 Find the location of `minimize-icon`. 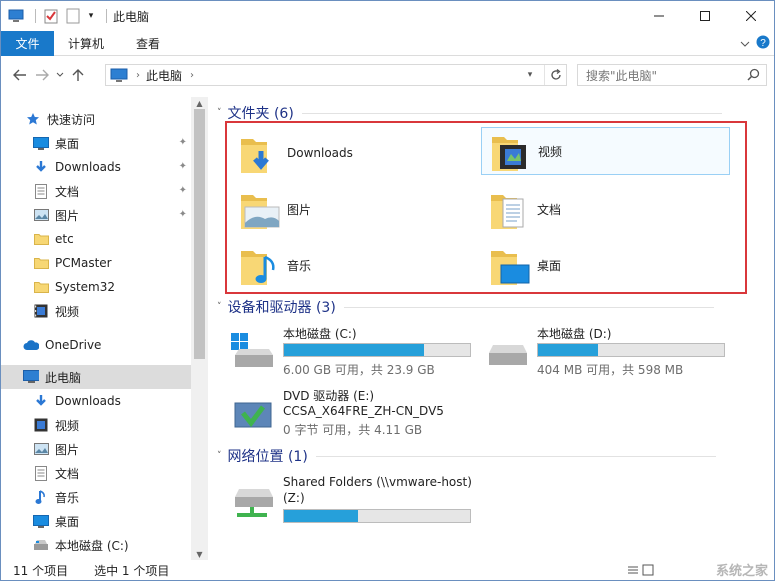

minimize-icon is located at coordinates (659, 16).